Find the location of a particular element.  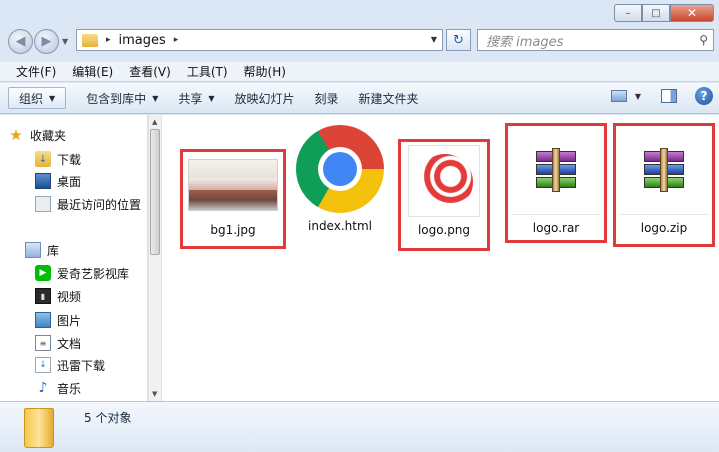

help-icon: ? is located at coordinates (704, 96).